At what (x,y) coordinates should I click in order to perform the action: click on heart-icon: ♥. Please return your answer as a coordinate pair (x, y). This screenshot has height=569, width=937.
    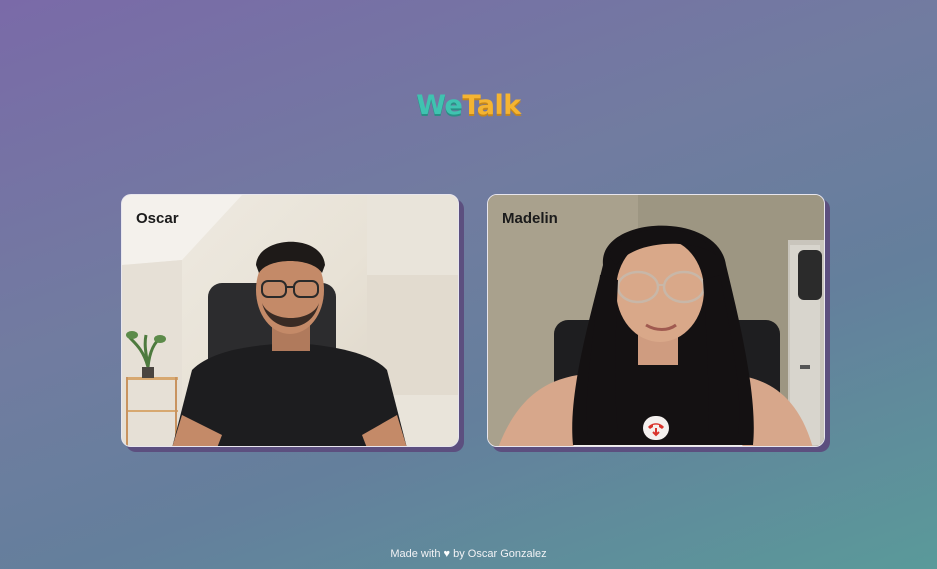
    Looking at the image, I should click on (447, 554).